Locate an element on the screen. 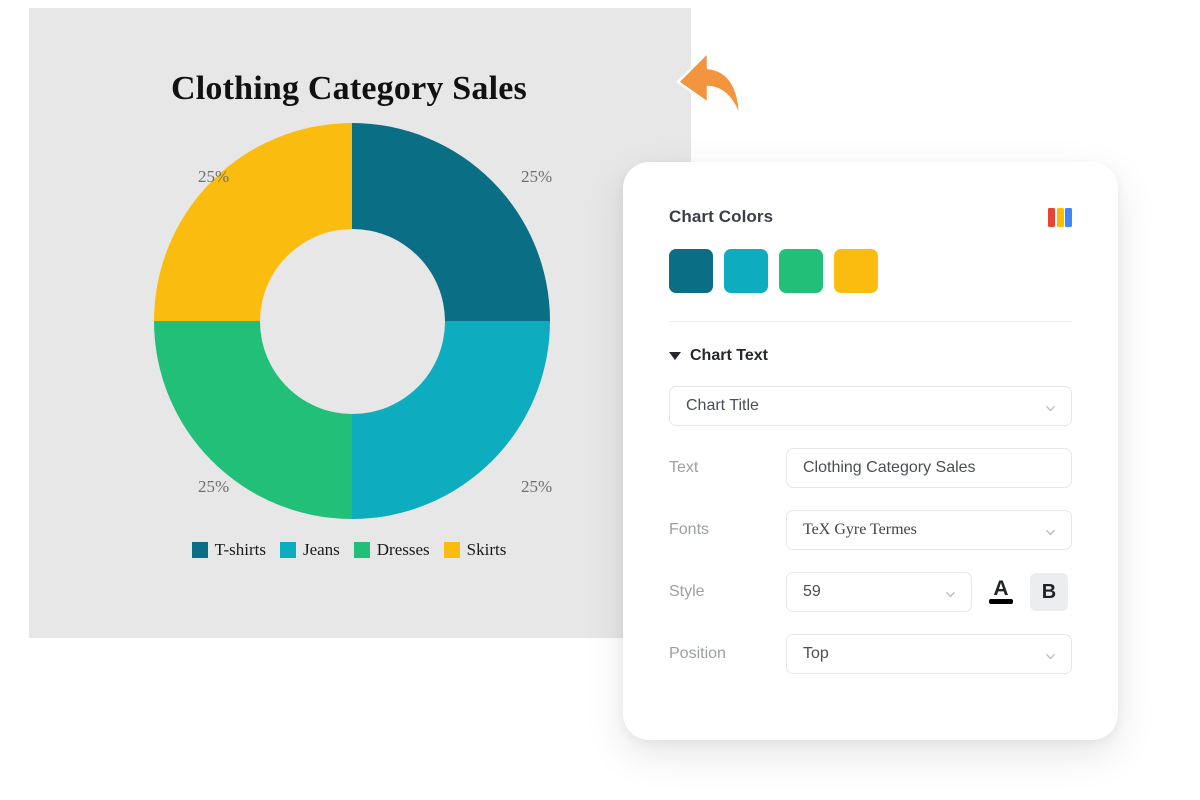 This screenshot has height=800, width=1200. fonts-select-value: TeX Gyre Termes is located at coordinates (860, 529).